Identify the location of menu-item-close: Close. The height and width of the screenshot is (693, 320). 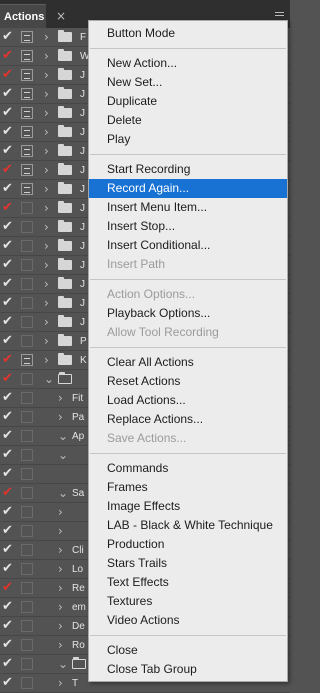
(188, 650).